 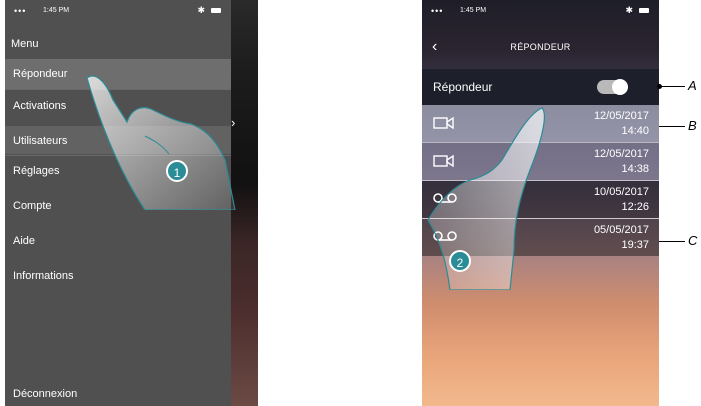 What do you see at coordinates (621, 230) in the screenshot?
I see `message-date: 05/05/2017` at bounding box center [621, 230].